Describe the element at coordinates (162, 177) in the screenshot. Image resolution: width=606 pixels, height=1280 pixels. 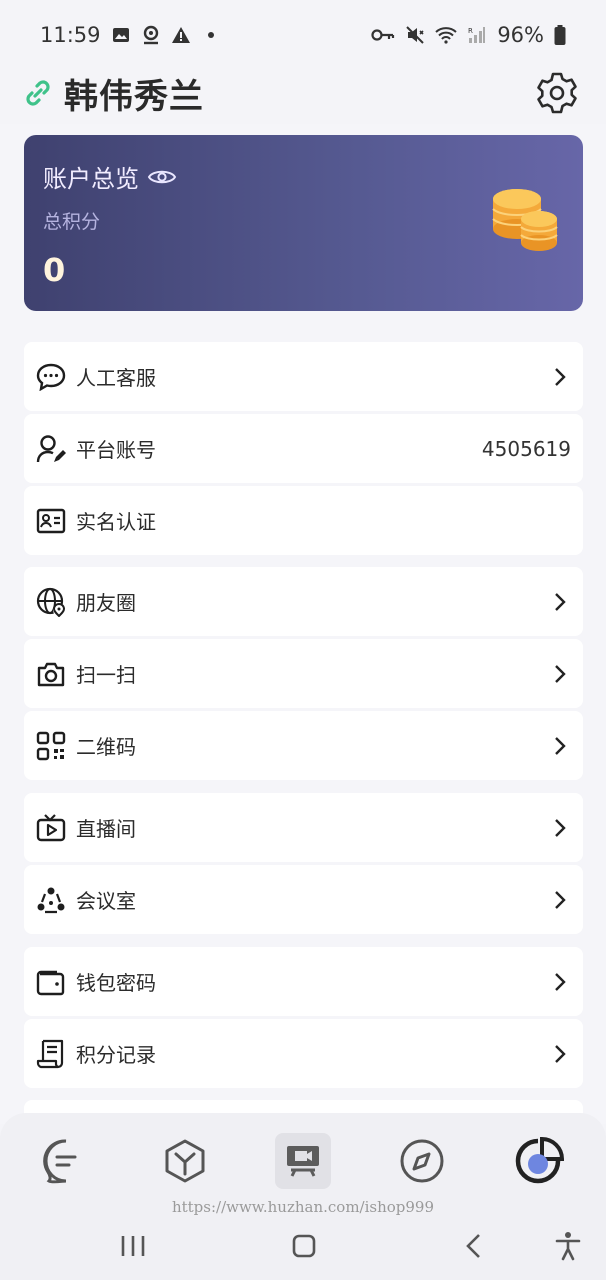
I see `eye-icon` at that location.